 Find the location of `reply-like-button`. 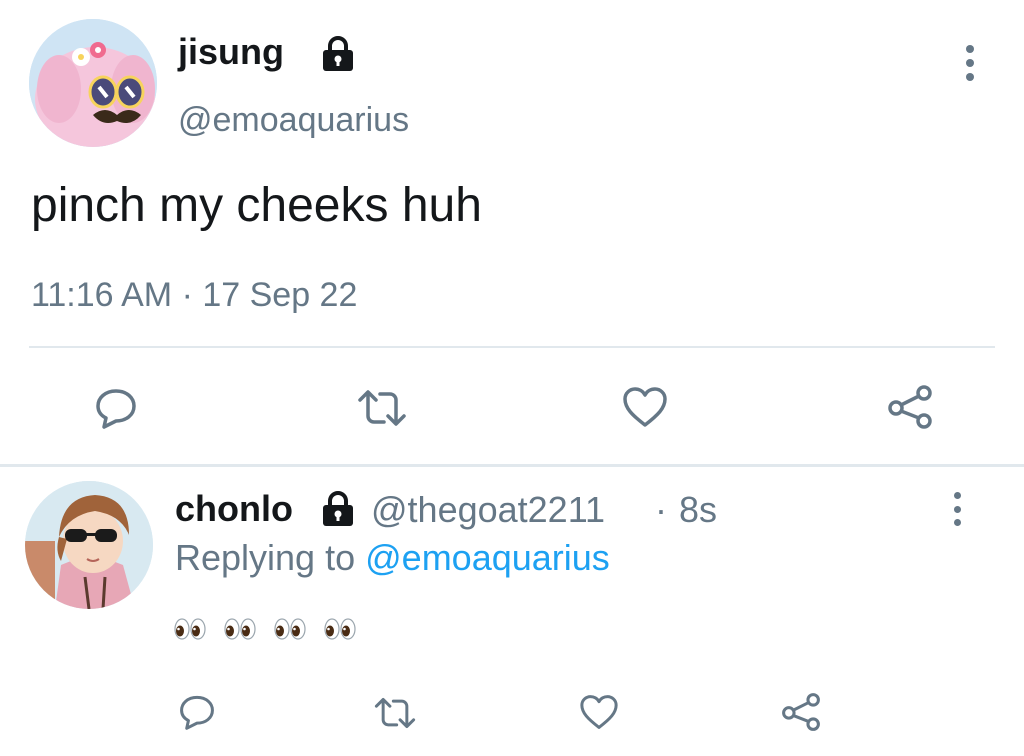

reply-like-button is located at coordinates (599, 712).